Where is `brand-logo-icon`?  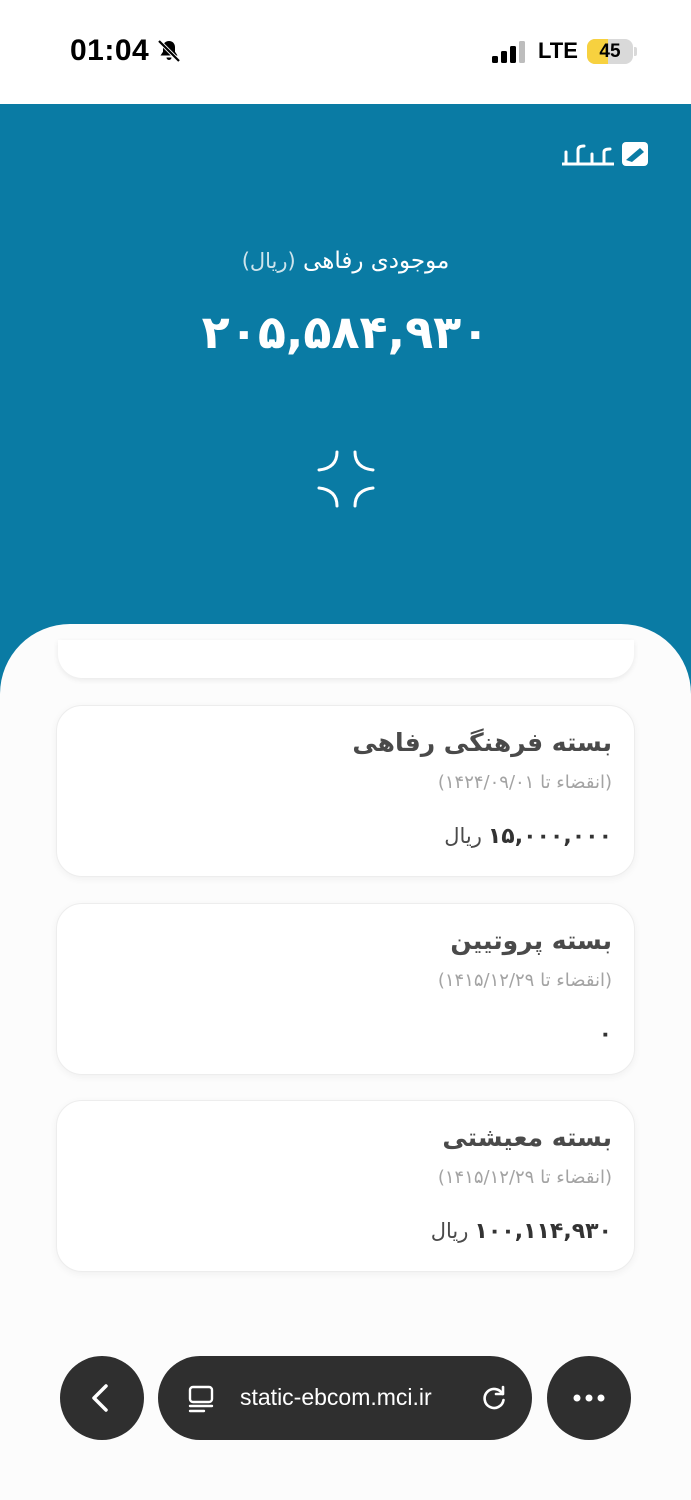
brand-logo-icon is located at coordinates (605, 154).